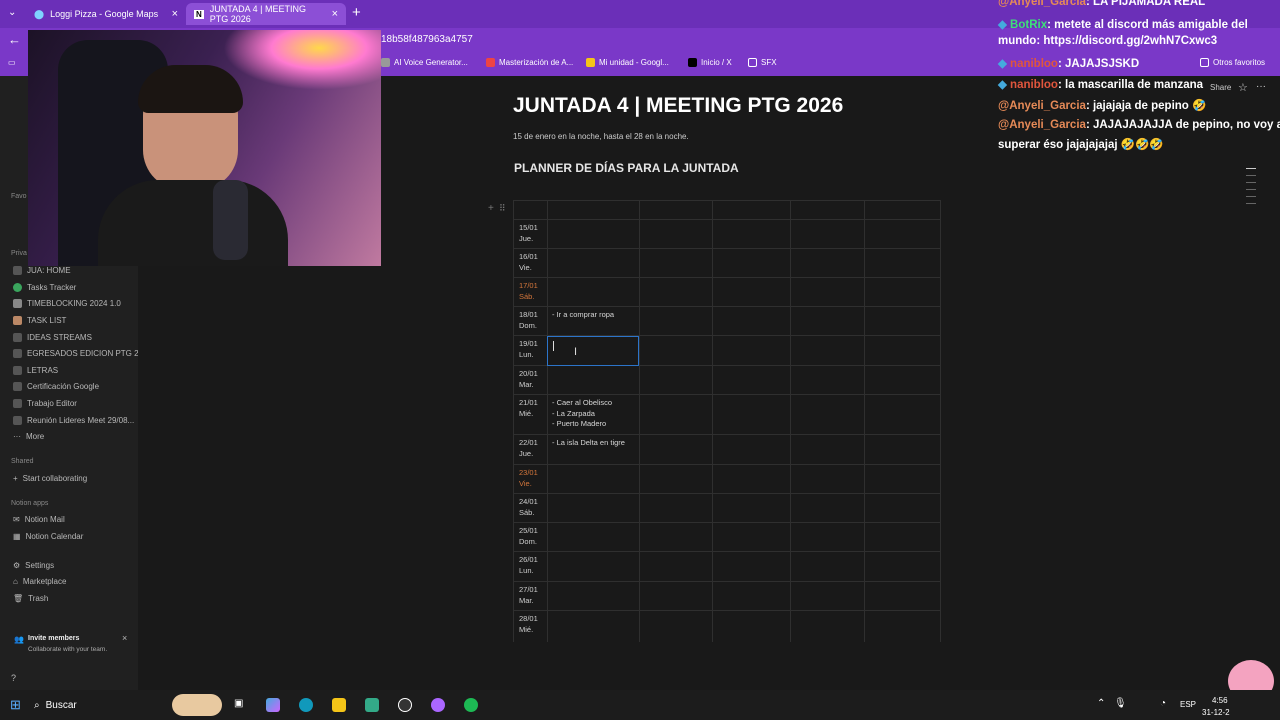  I want to click on page-title: JUNTADA 4 | MEETING PTG 2026, so click(678, 106).